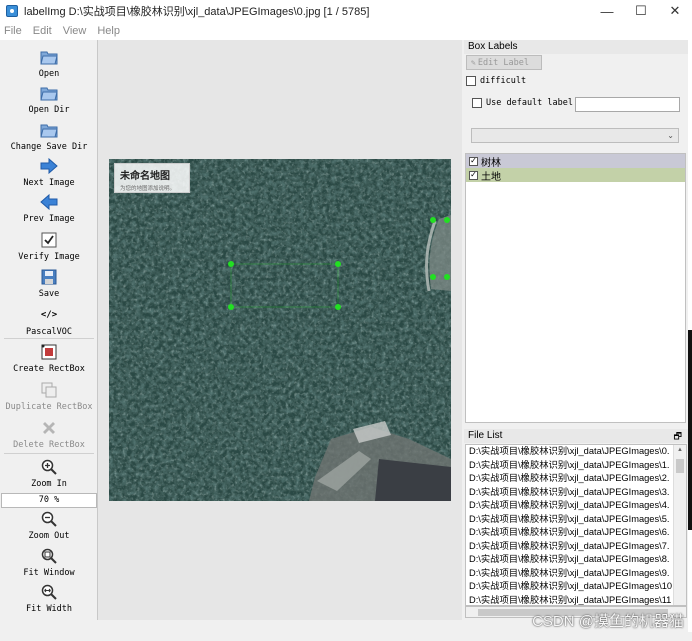  What do you see at coordinates (49, 321) in the screenshot?
I see `format-button: </> PascalVOC` at bounding box center [49, 321].